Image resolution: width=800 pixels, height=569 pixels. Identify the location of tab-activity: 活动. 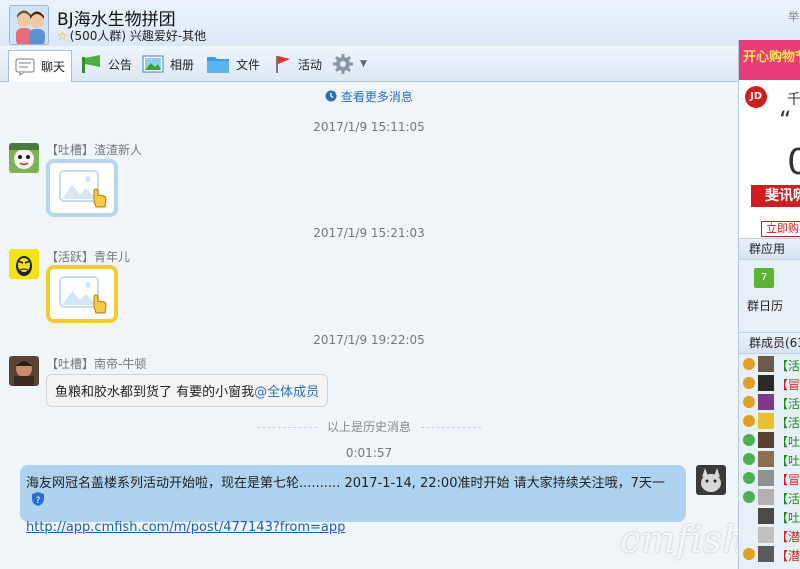
(298, 64).